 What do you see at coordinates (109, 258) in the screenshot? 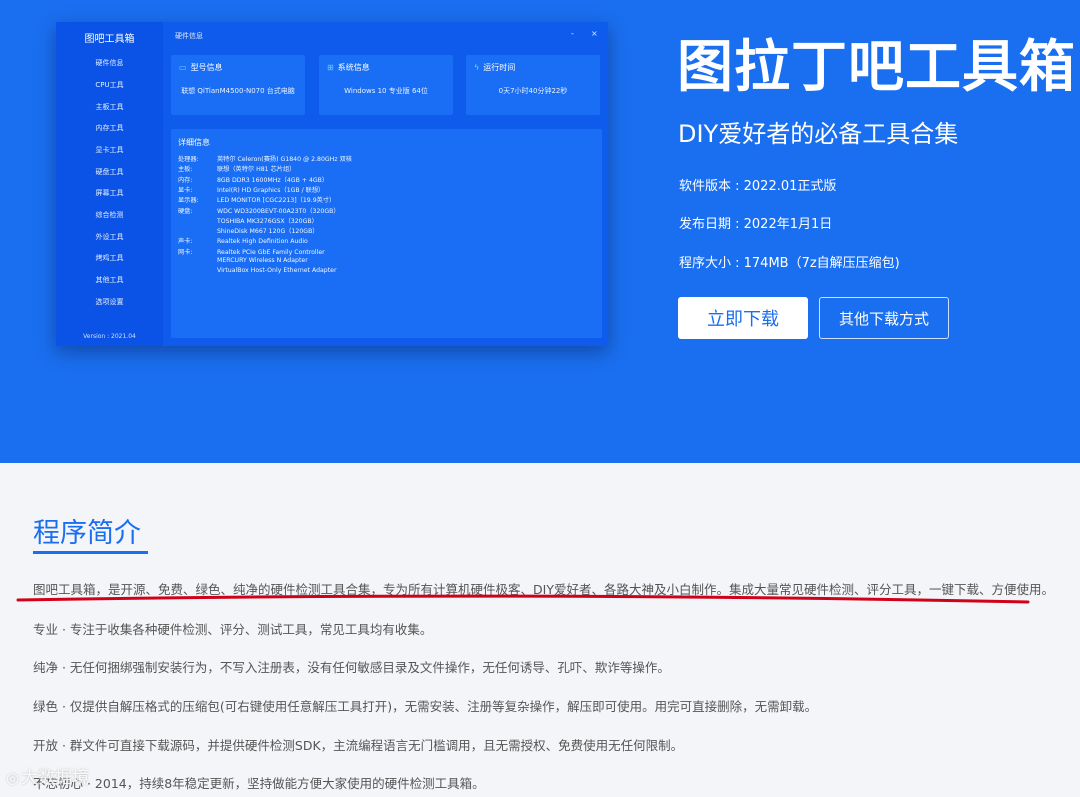
I see `app-nav-stress-tools: 烤鸡工具` at bounding box center [109, 258].